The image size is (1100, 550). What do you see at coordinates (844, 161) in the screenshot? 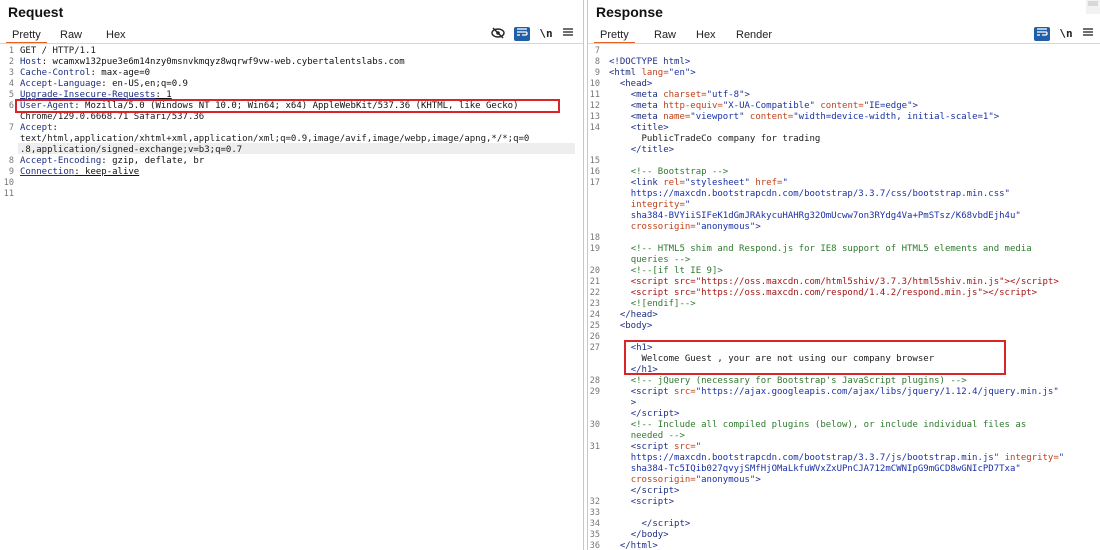
I see `response-line: 15` at bounding box center [844, 161].